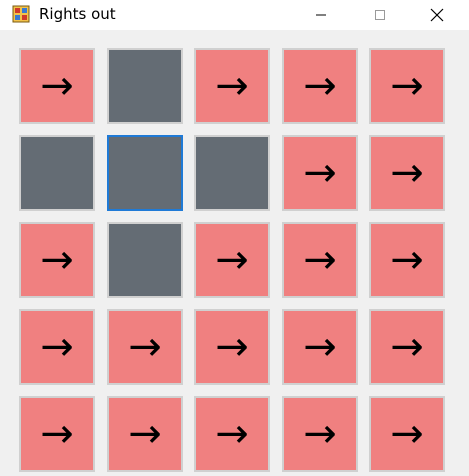 The height and width of the screenshot is (476, 469). I want to click on tile-r5-c1-on: →, so click(57, 434).